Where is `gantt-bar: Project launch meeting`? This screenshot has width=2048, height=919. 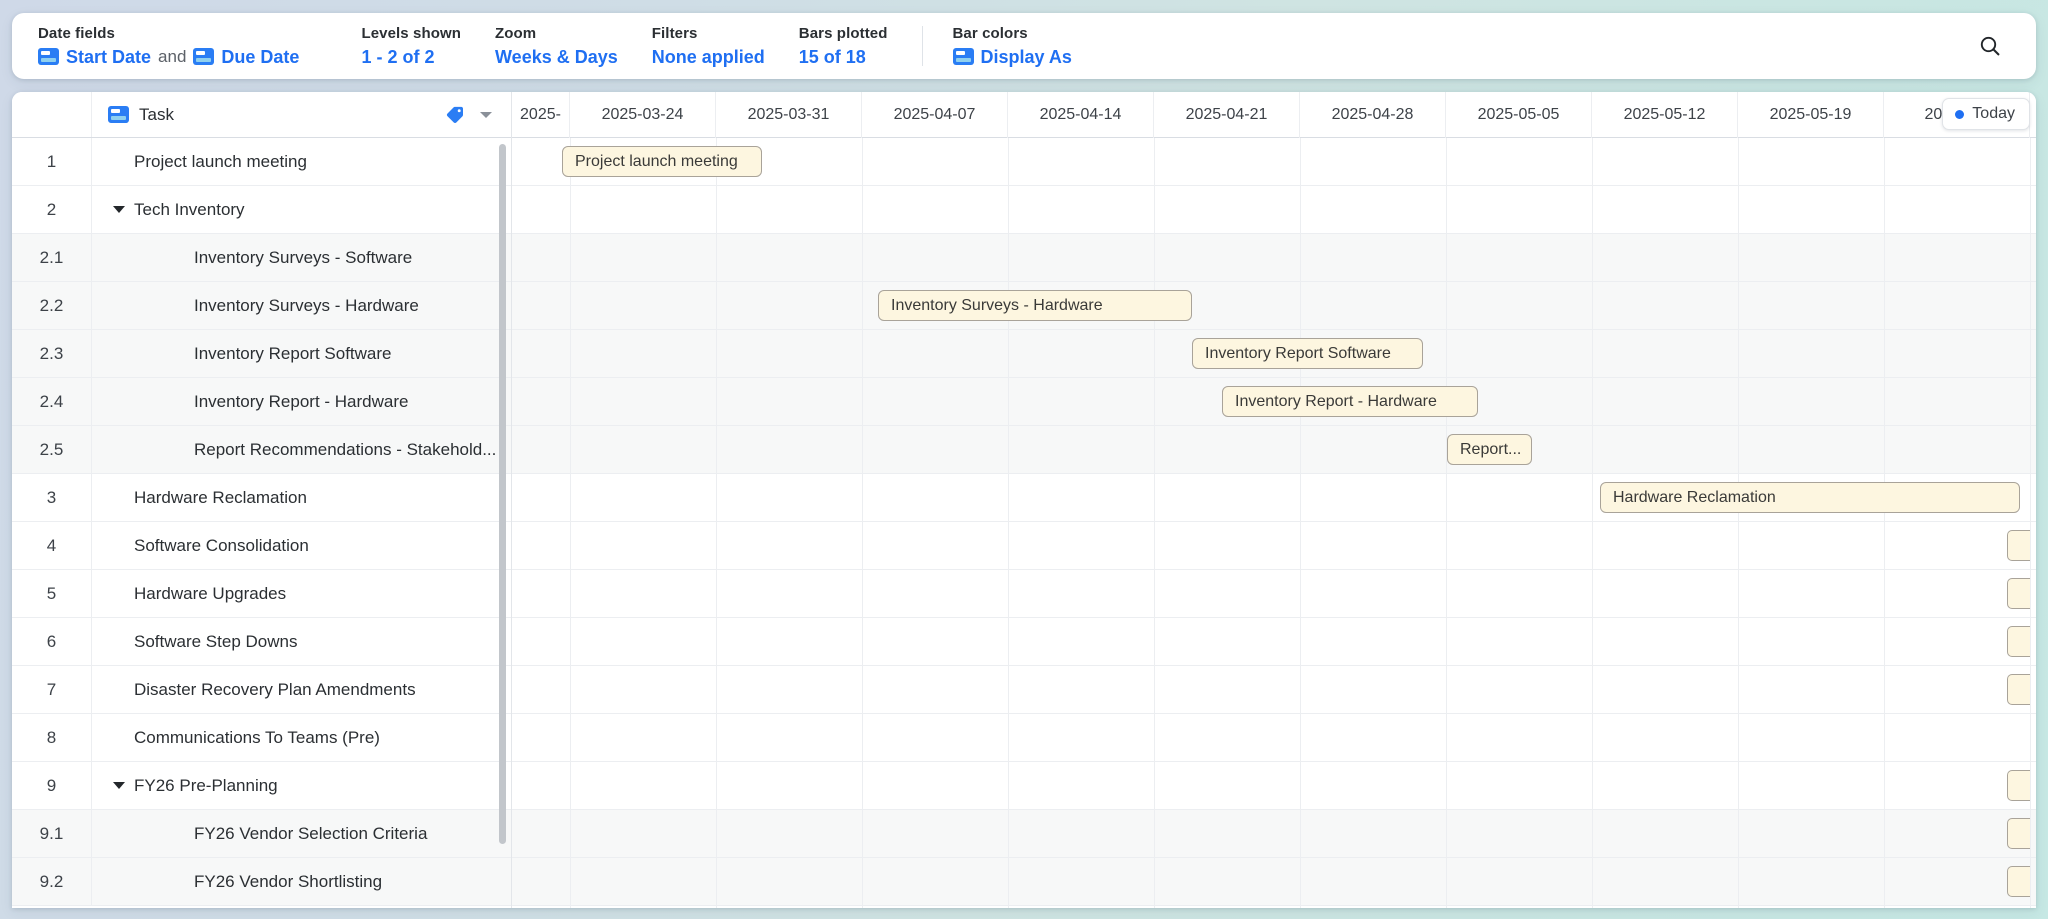
gantt-bar: Project launch meeting is located at coordinates (662, 161).